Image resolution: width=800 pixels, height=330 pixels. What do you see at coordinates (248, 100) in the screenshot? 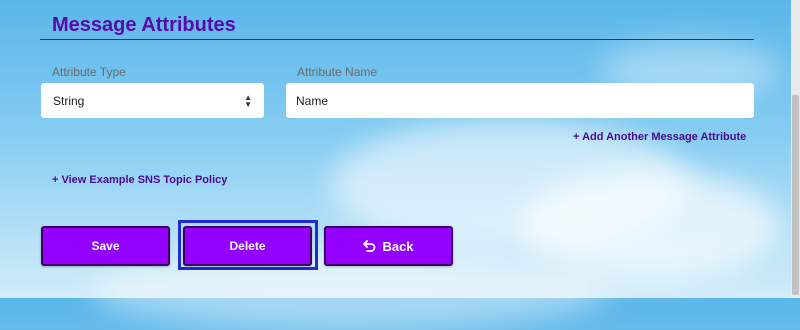
I see `sort-arrows-icon: ▲ ▼` at bounding box center [248, 100].